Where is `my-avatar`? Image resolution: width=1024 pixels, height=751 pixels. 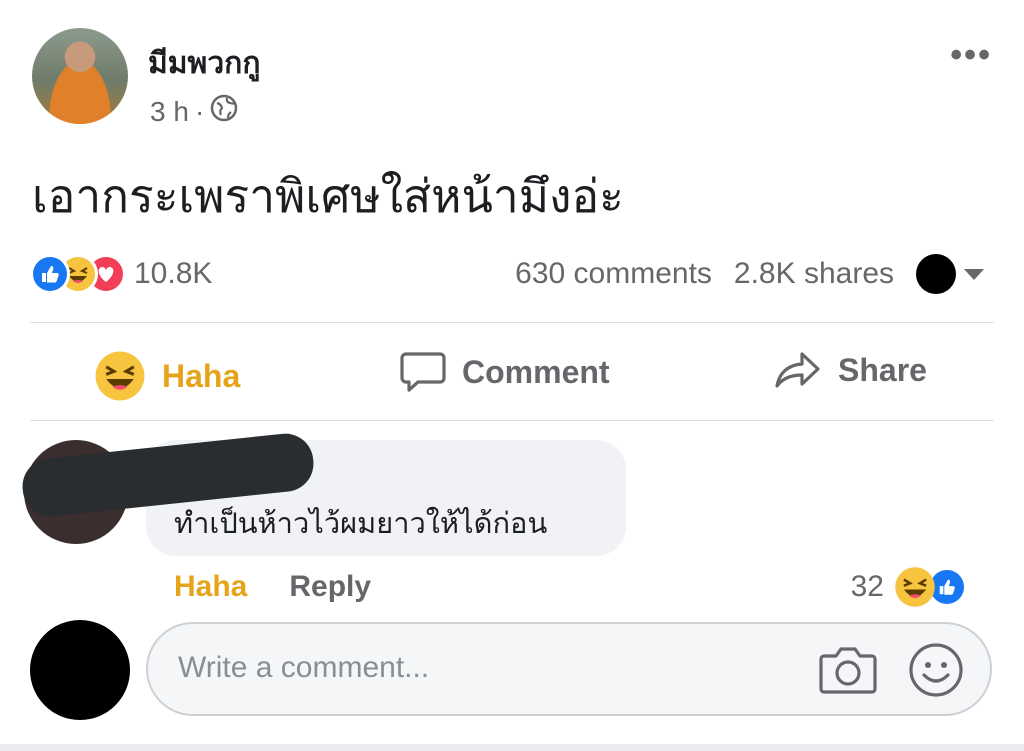 my-avatar is located at coordinates (80, 670).